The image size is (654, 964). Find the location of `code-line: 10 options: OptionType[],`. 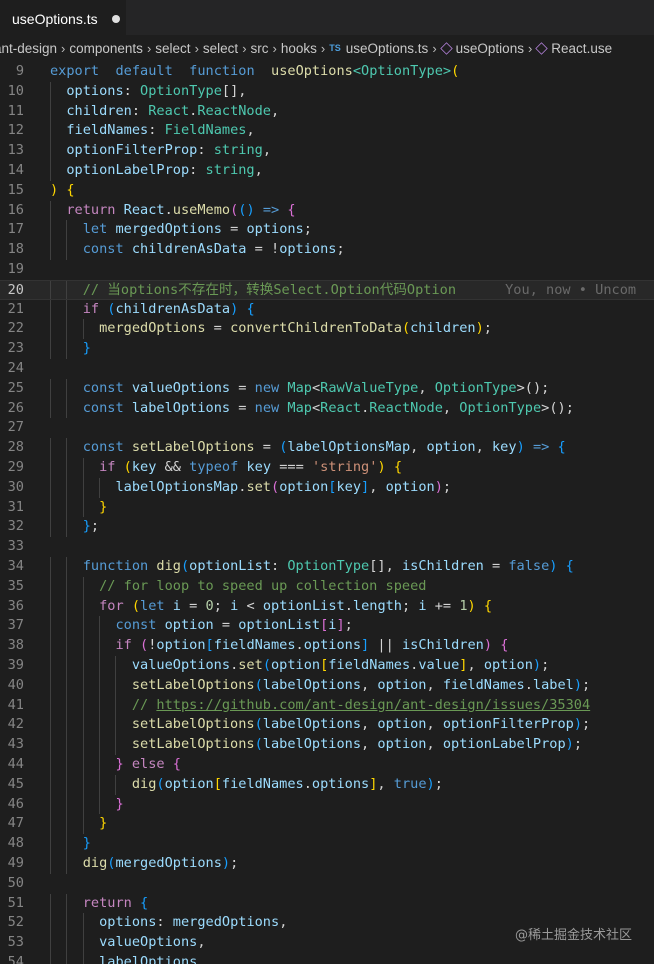

code-line: 10 options: OptionType[], is located at coordinates (327, 91).